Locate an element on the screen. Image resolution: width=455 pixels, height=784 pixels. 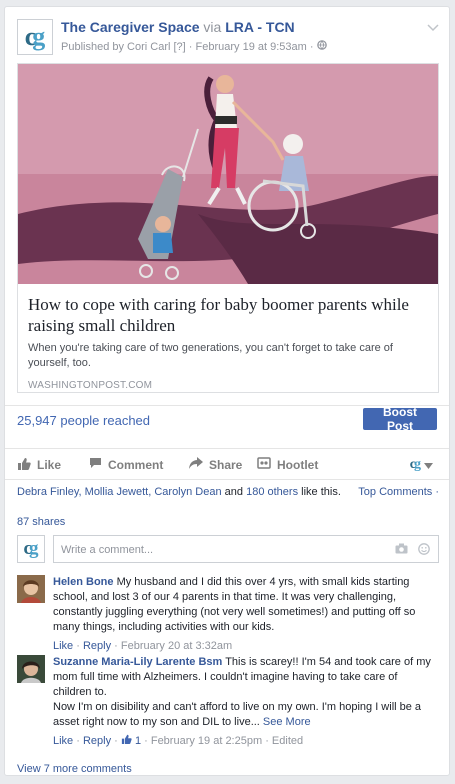
comment-date: February 20 at 3:32am is located at coordinates (176, 646).